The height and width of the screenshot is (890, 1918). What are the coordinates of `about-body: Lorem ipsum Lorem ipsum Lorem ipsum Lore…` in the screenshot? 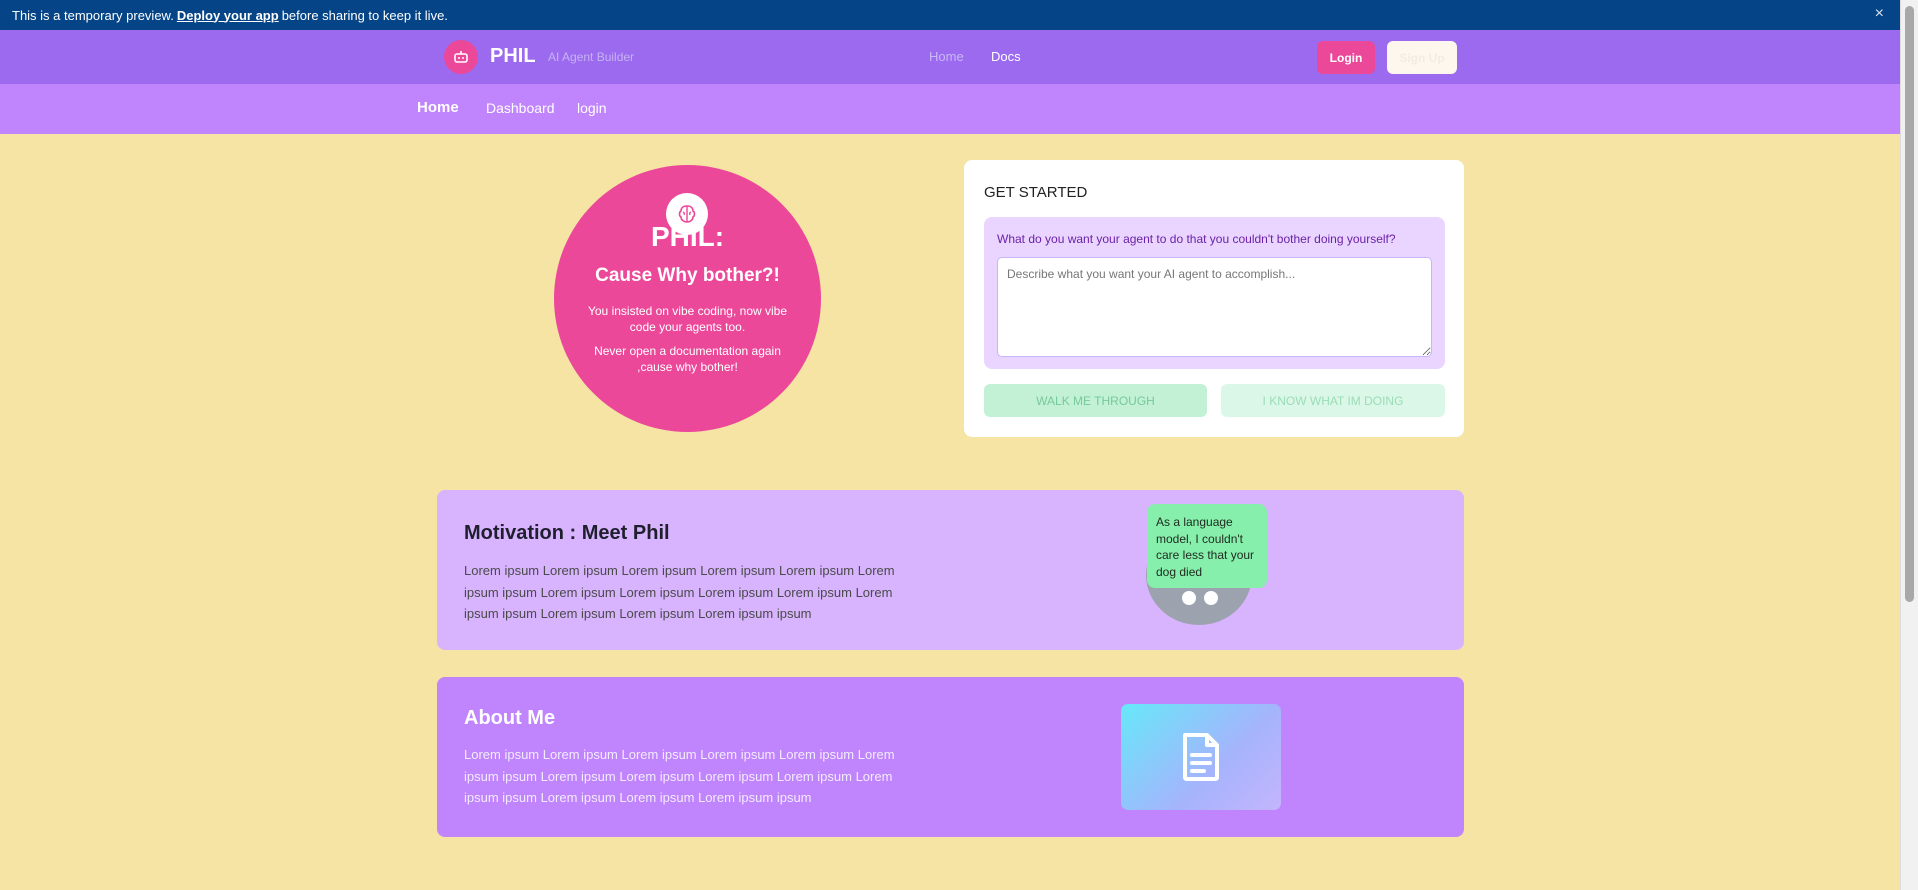 It's located at (679, 776).